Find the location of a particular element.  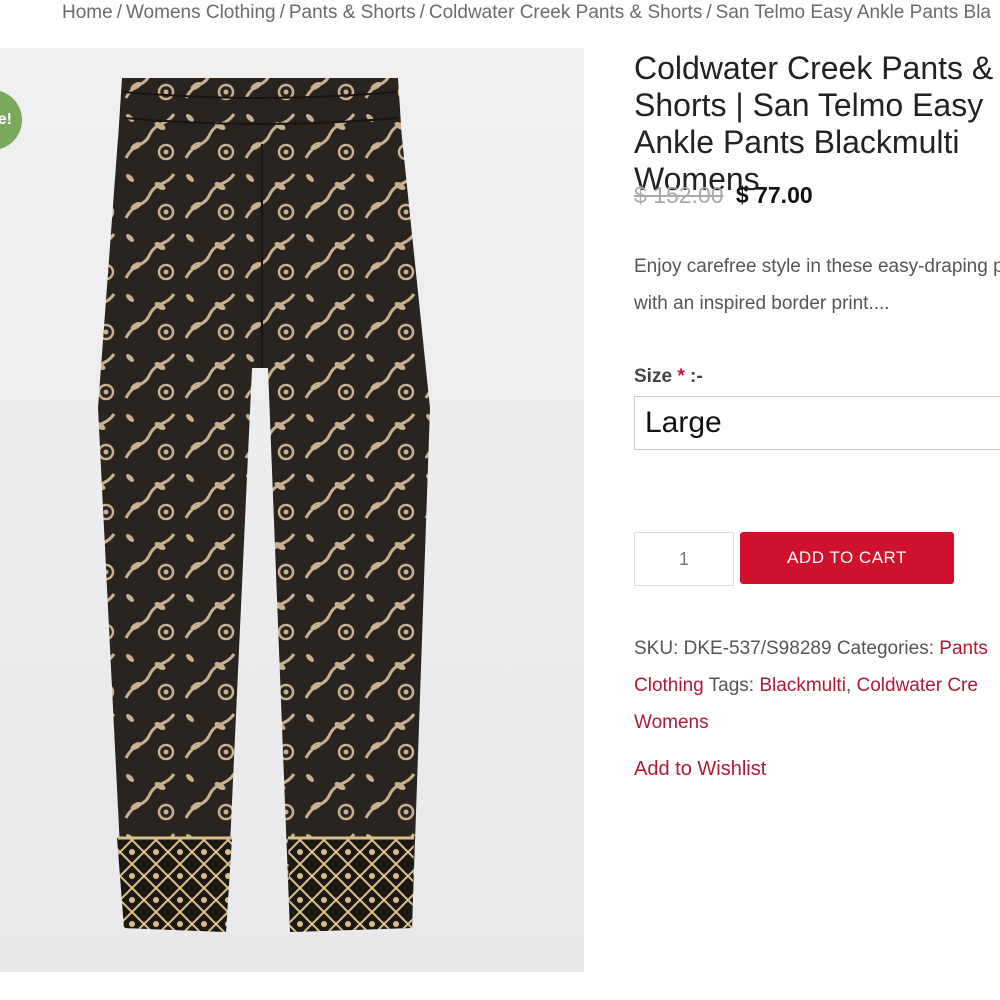

breadcrumb-link-pants-shorts: Pants & Shorts is located at coordinates (352, 12).